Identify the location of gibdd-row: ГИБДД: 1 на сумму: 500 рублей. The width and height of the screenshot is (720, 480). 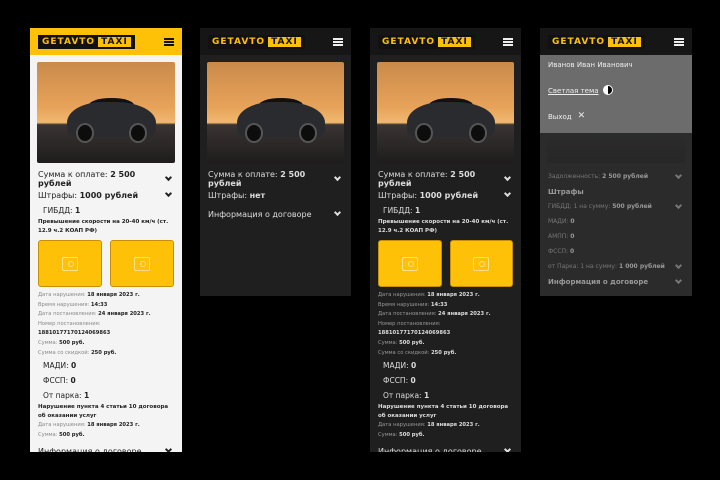
(616, 206).